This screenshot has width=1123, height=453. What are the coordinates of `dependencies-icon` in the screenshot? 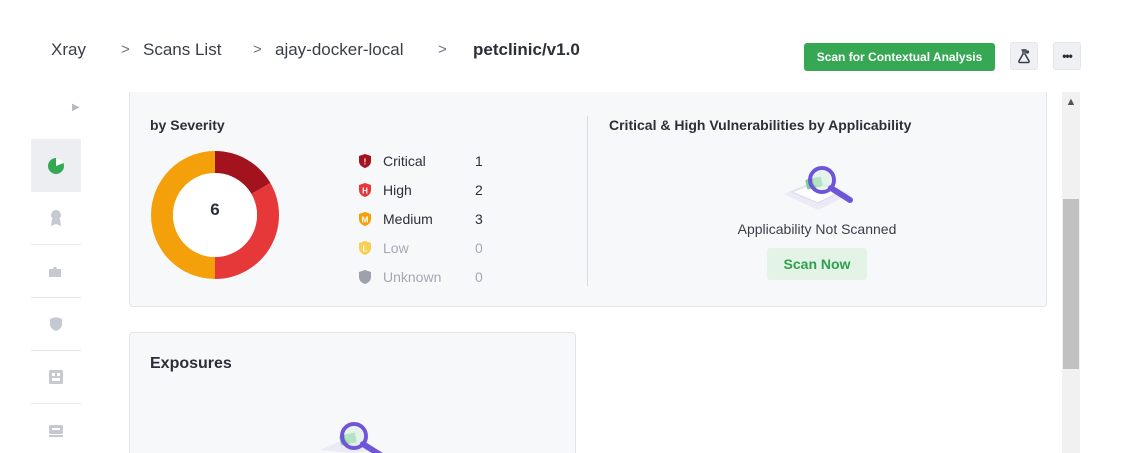 It's located at (56, 377).